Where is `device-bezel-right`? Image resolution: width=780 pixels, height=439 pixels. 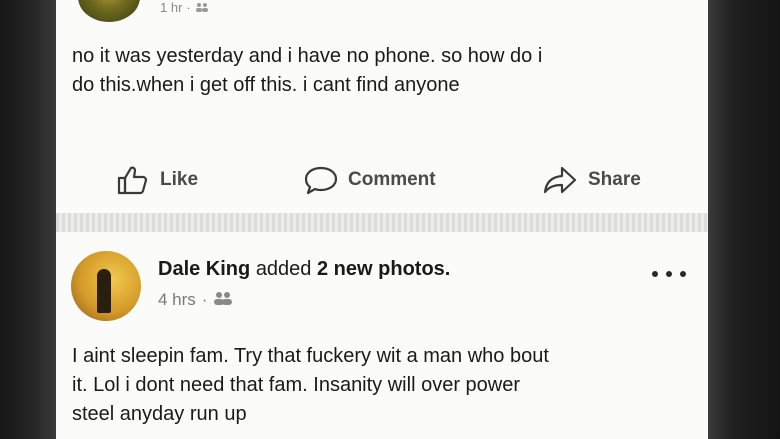 device-bezel-right is located at coordinates (744, 219).